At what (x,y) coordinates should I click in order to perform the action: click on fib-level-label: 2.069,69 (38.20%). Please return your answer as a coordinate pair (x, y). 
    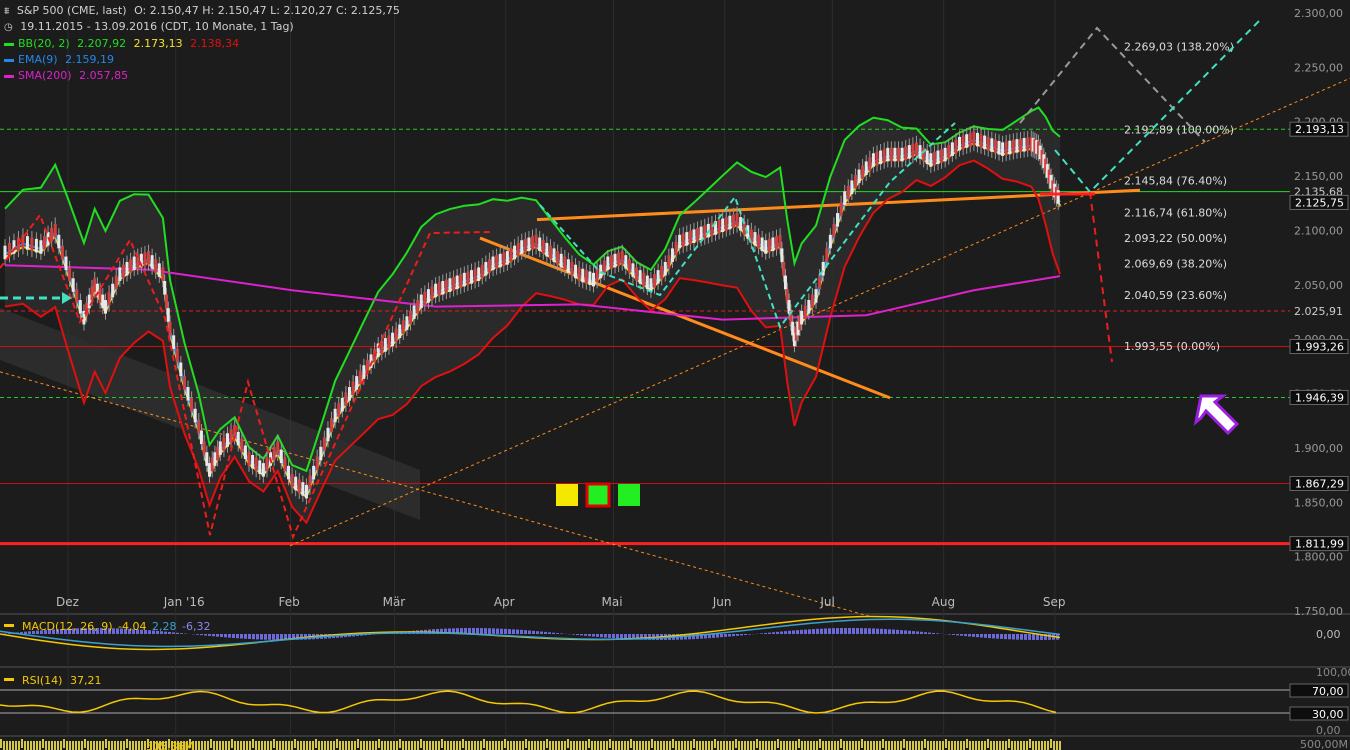
    Looking at the image, I should click on (1175, 263).